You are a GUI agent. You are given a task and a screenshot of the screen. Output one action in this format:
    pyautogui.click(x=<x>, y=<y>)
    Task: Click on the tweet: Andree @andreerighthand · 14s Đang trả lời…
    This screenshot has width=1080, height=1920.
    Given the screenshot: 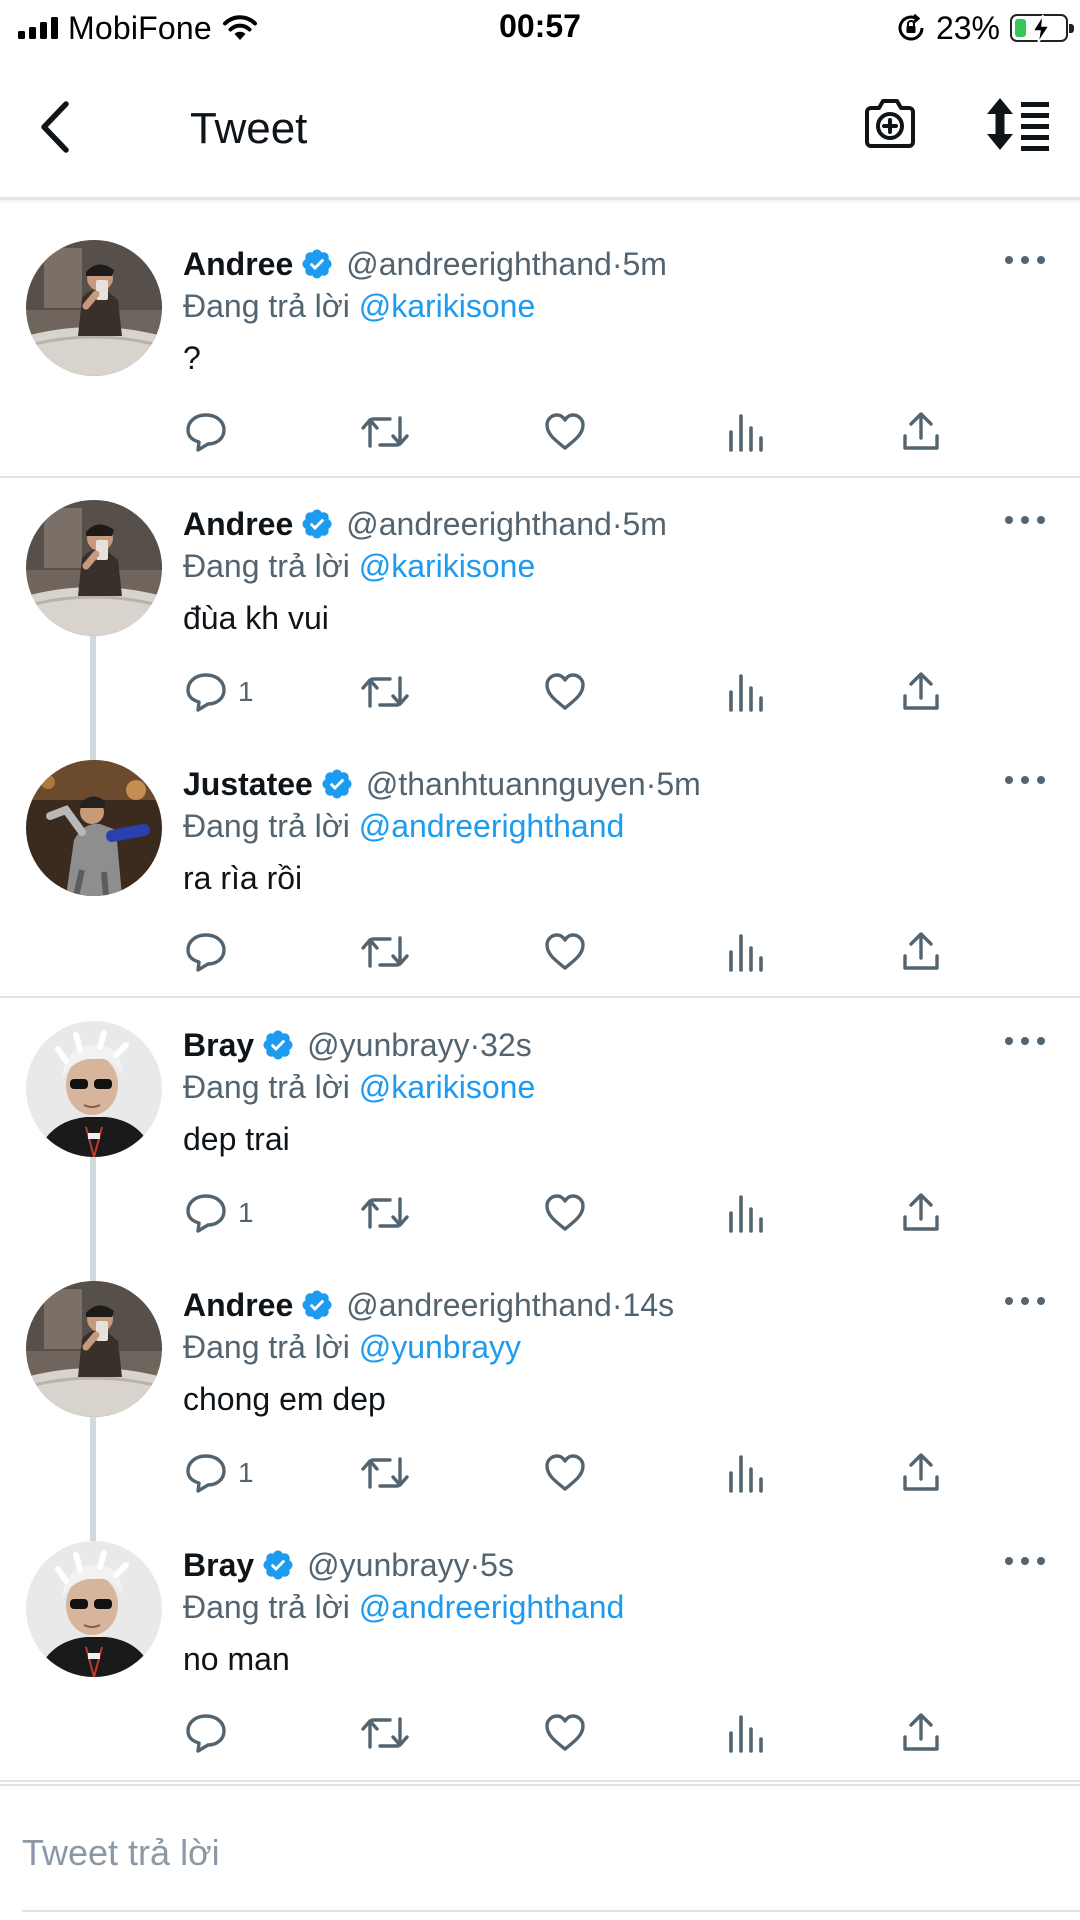 What is the action you would take?
    pyautogui.click(x=540, y=1371)
    